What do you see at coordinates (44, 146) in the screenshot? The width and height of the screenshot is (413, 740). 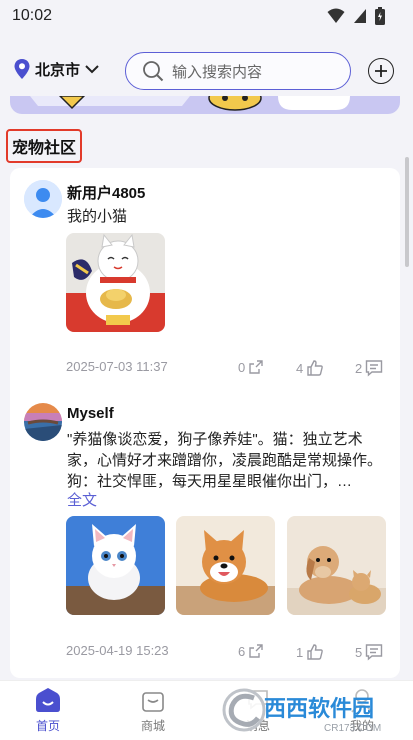 I see `section-title: 宠物社区` at bounding box center [44, 146].